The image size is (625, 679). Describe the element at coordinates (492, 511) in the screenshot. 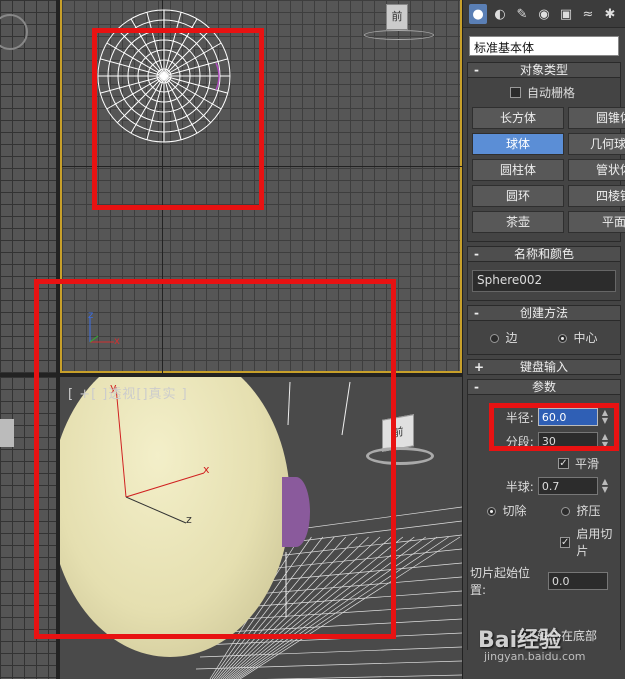

I see `chop-radio` at that location.